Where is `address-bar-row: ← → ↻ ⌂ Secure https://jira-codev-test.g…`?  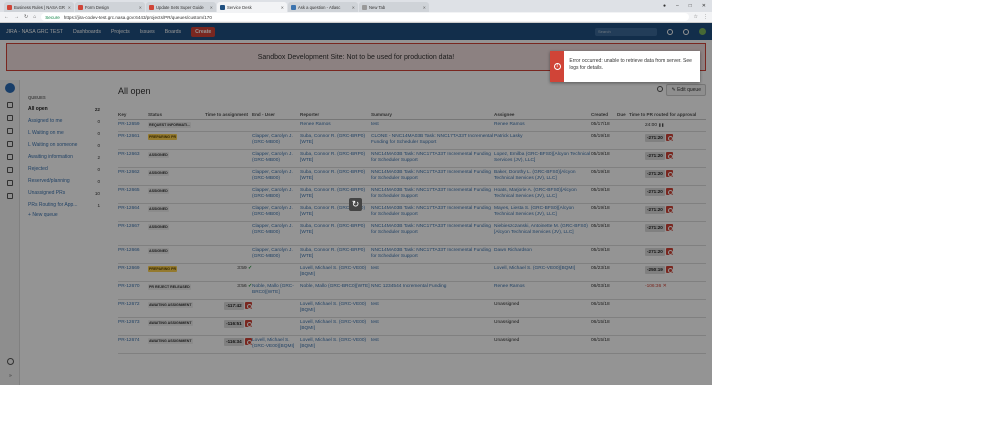
address-bar-row: ← → ↻ ⌂ Secure https://jira-codev-test.g… is located at coordinates (356, 17).